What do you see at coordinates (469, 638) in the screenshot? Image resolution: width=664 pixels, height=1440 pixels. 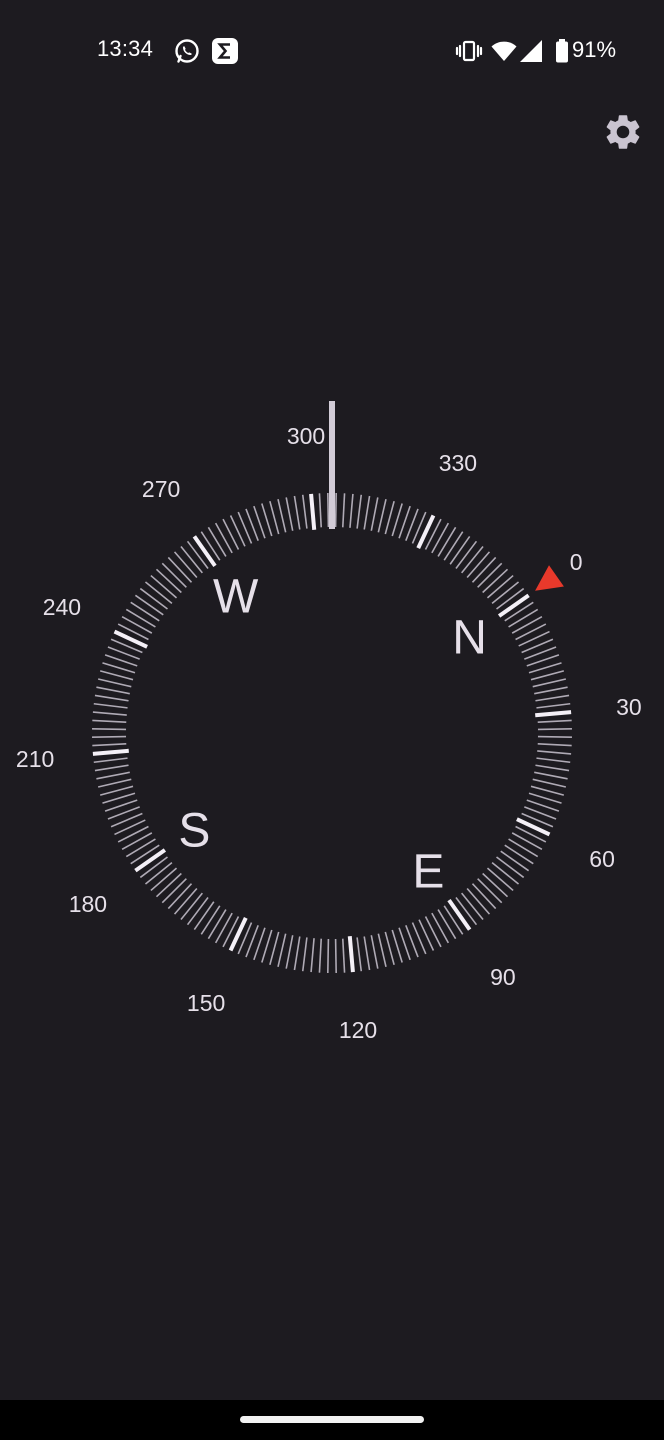 I see `cardinal-label-n: N` at bounding box center [469, 638].